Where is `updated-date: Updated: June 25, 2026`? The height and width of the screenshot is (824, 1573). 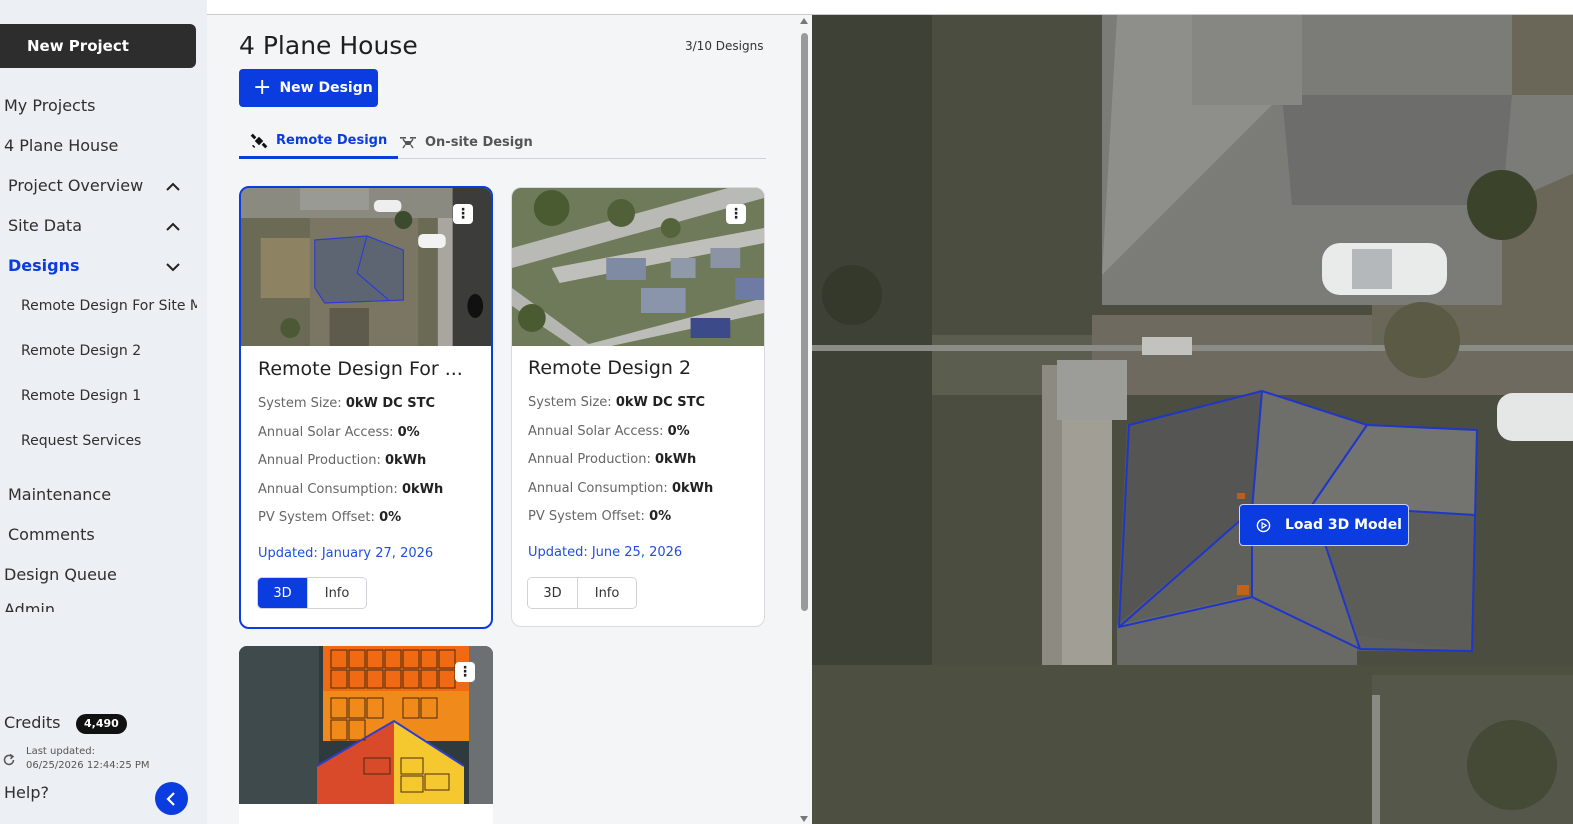 updated-date: Updated: June 25, 2026 is located at coordinates (605, 552).